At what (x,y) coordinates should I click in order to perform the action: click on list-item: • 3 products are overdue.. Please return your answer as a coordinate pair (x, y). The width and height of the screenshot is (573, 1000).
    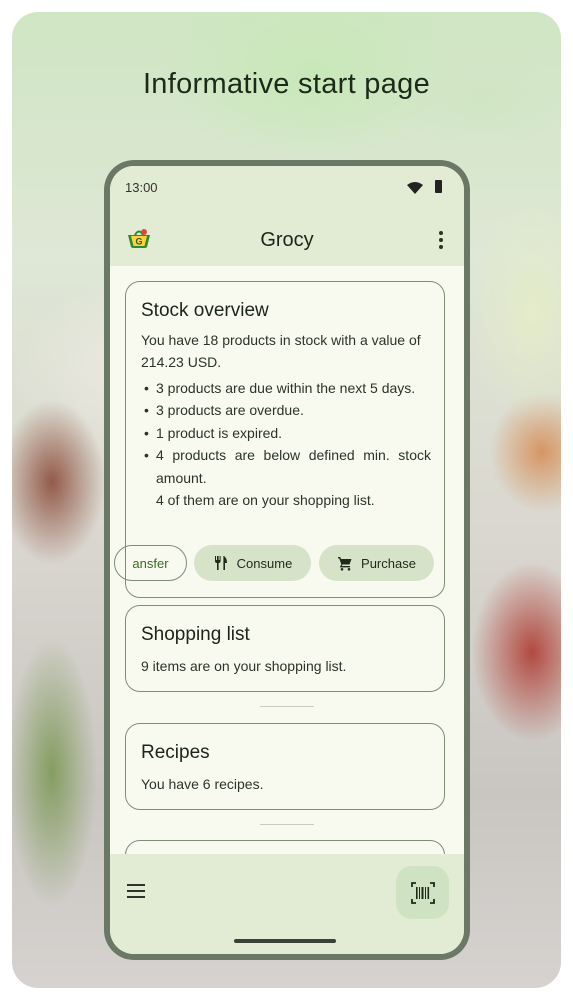
    Looking at the image, I should click on (224, 410).